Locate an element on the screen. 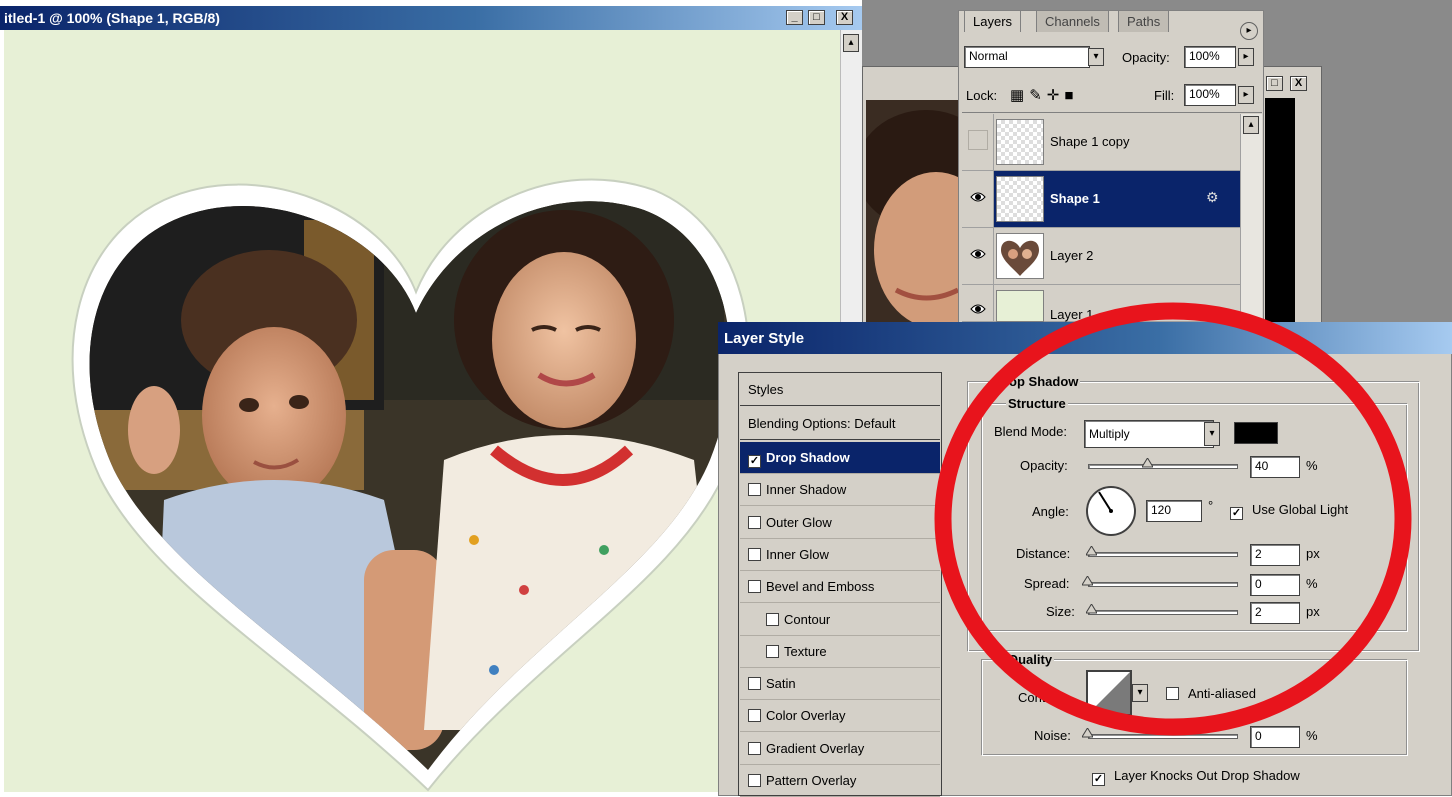 This screenshot has width=1452, height=797. visibility-off-box is located at coordinates (978, 140).